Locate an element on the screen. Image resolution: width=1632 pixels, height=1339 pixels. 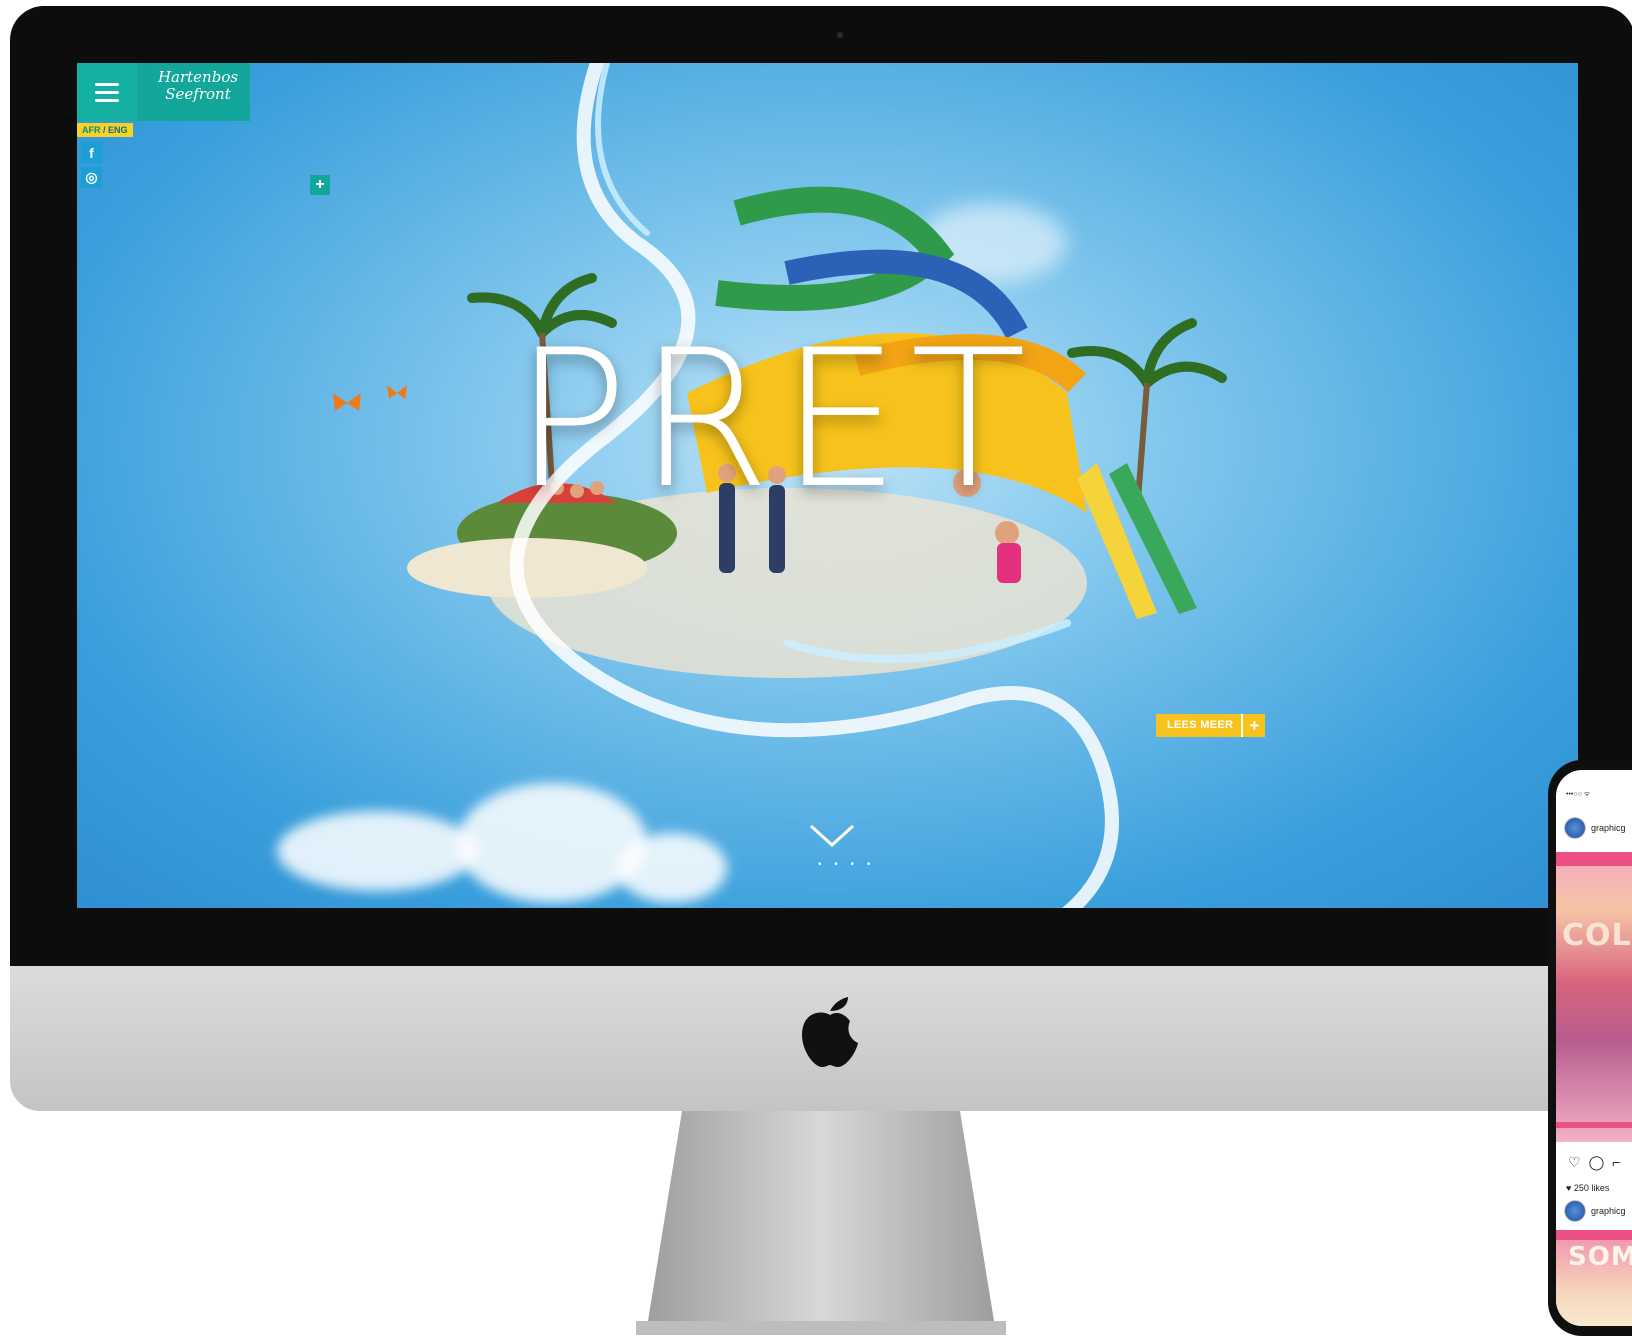
lees-meer-button: LEES MEER + is located at coordinates (1211, 725).